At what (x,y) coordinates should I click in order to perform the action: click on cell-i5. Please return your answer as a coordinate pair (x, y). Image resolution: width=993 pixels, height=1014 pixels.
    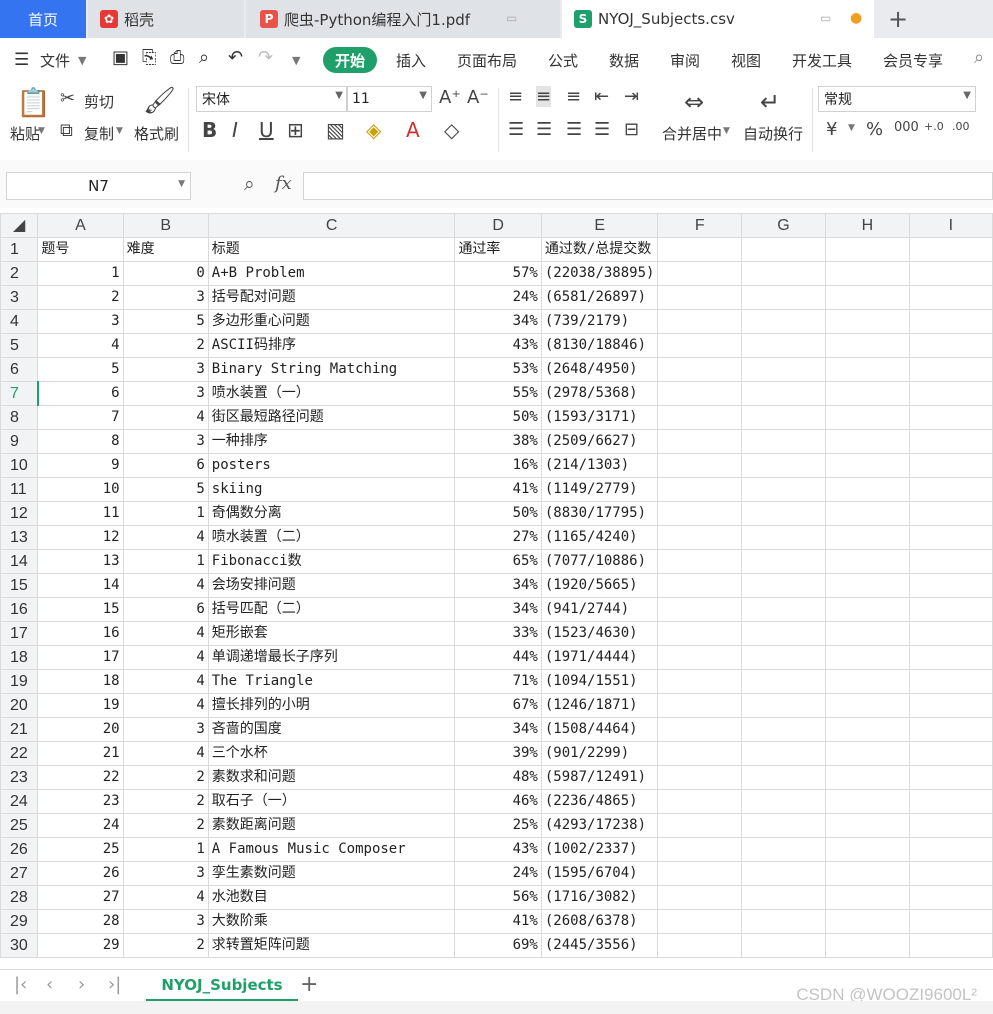
    Looking at the image, I should click on (950, 345).